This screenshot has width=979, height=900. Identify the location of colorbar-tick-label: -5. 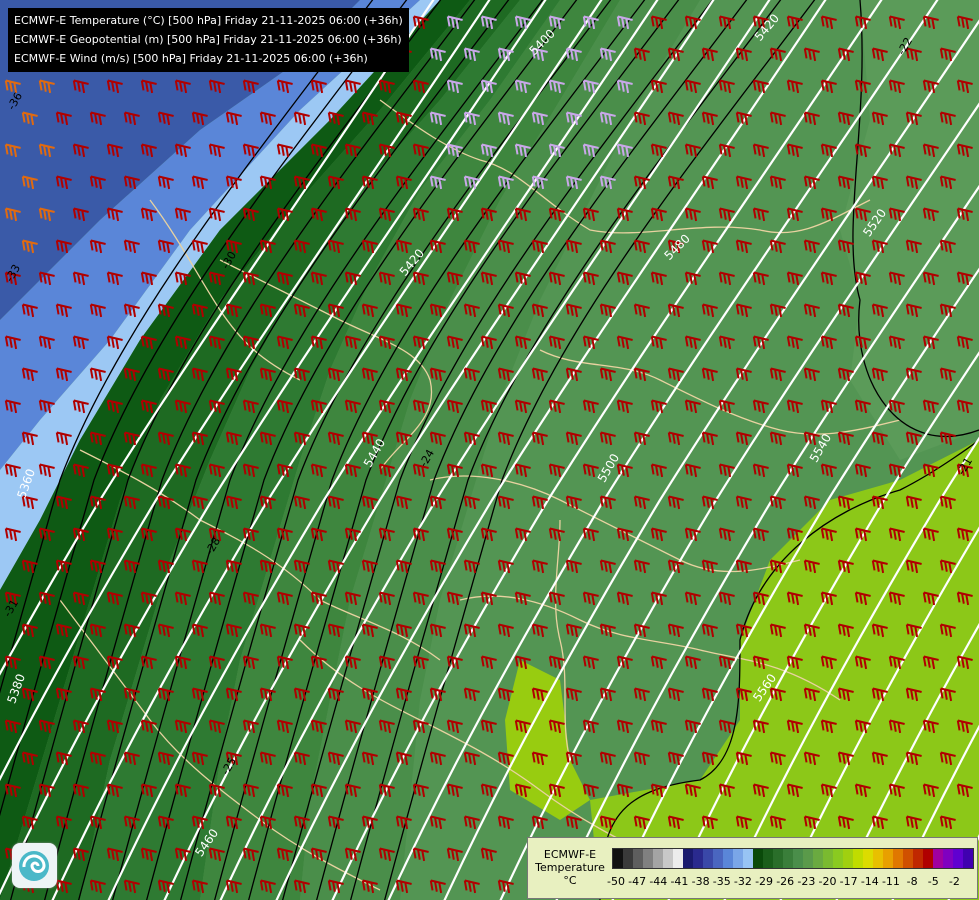
(933, 881).